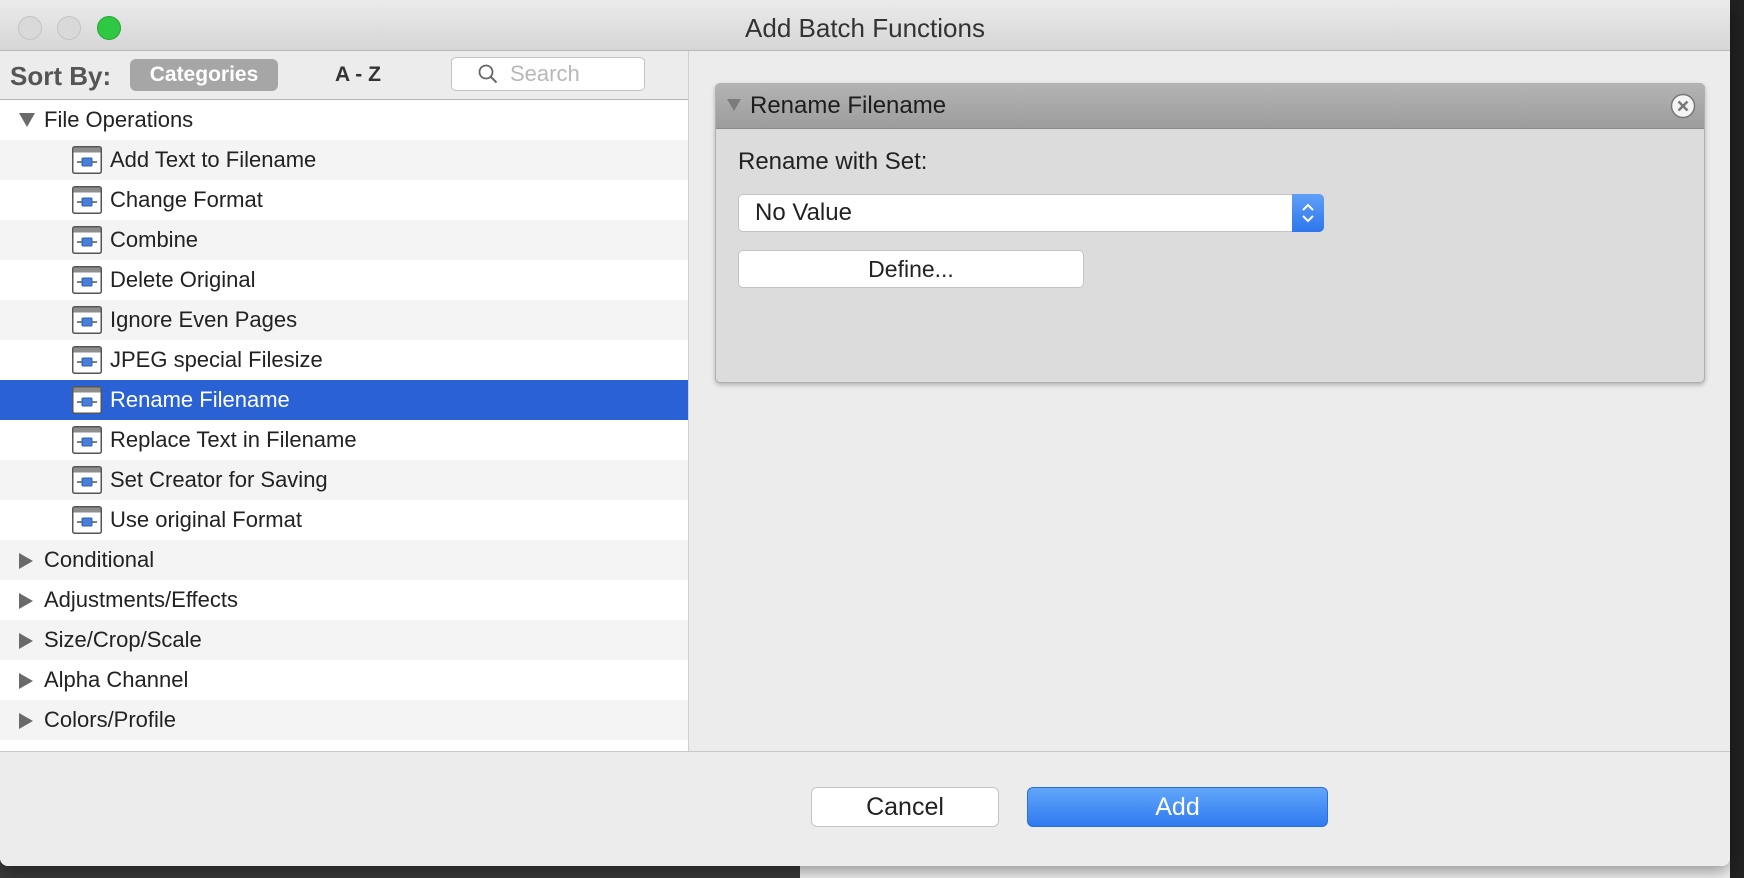 The height and width of the screenshot is (878, 1744). I want to click on function-item-label: Rename Filename, so click(200, 399).